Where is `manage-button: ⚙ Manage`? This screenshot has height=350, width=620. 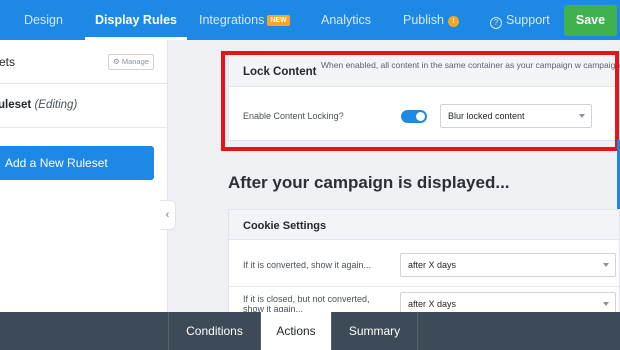
manage-button: ⚙ Manage is located at coordinates (131, 62).